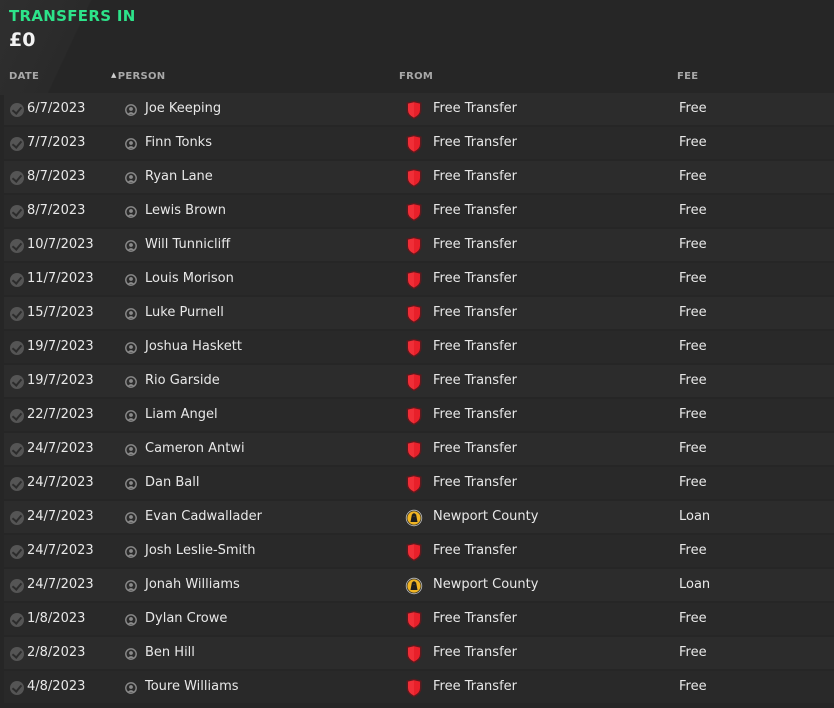  I want to click on column-header-fee: FEE, so click(687, 76).